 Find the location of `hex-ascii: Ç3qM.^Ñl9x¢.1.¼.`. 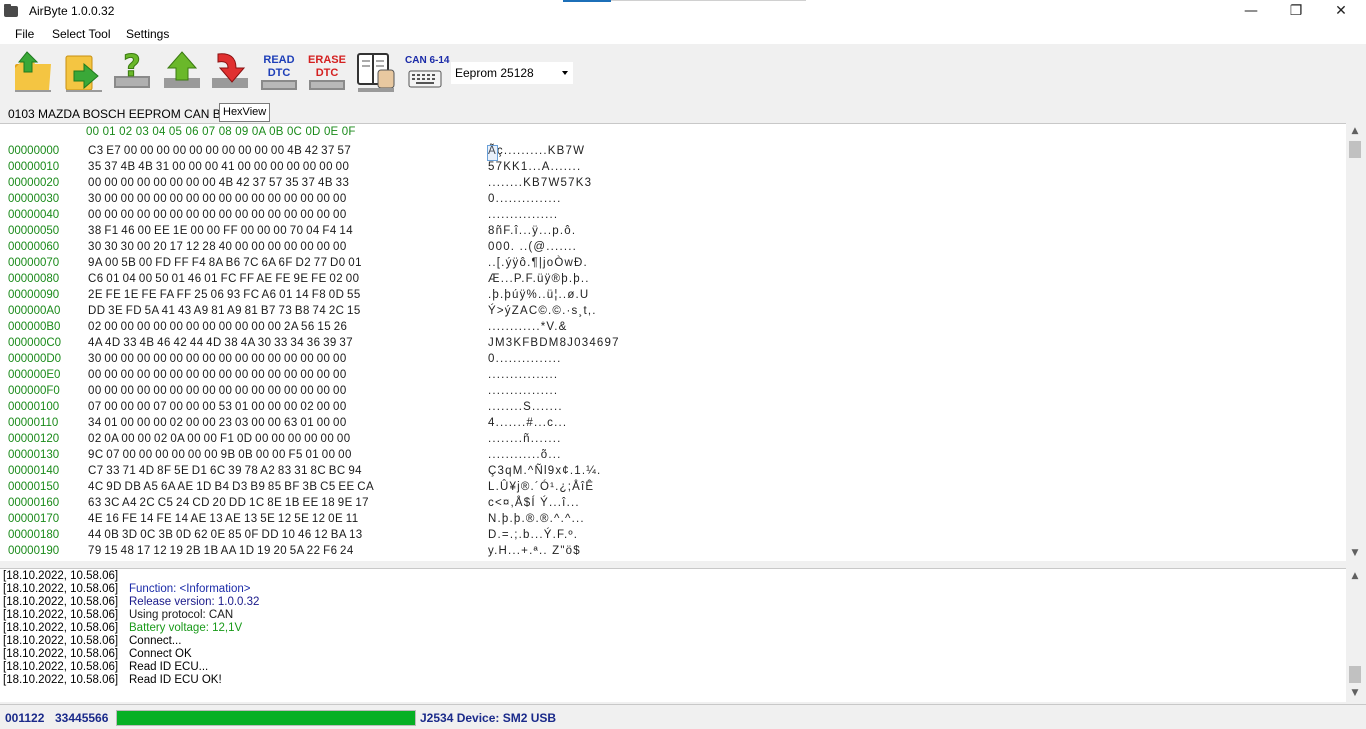

hex-ascii: Ç3qM.^Ñl9x¢.1.¼. is located at coordinates (544, 471).